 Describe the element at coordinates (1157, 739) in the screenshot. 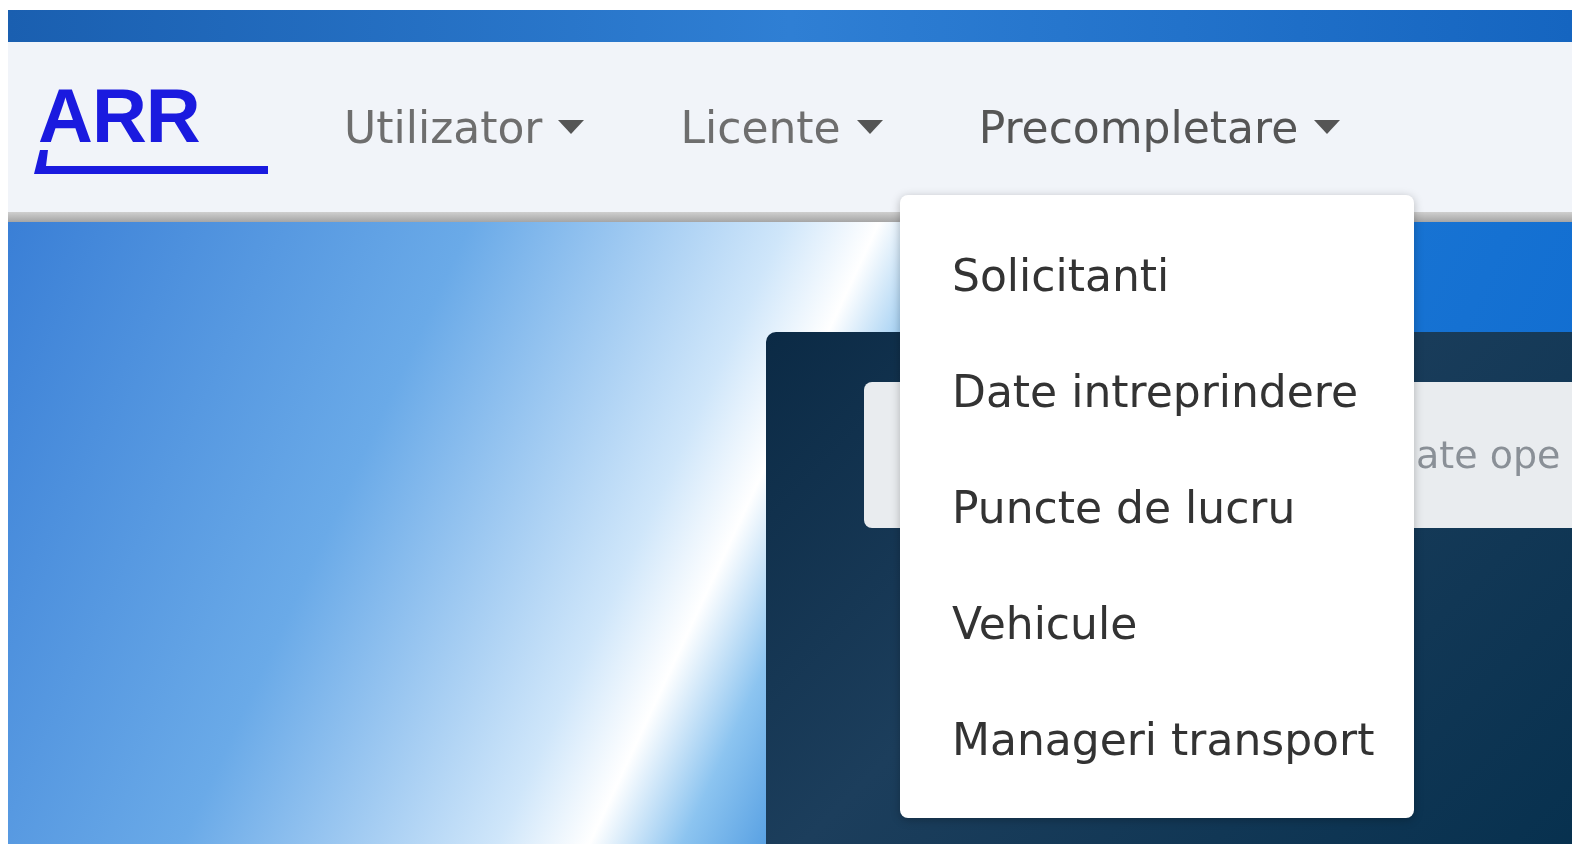

I see `menu-item: Manageri transport` at that location.